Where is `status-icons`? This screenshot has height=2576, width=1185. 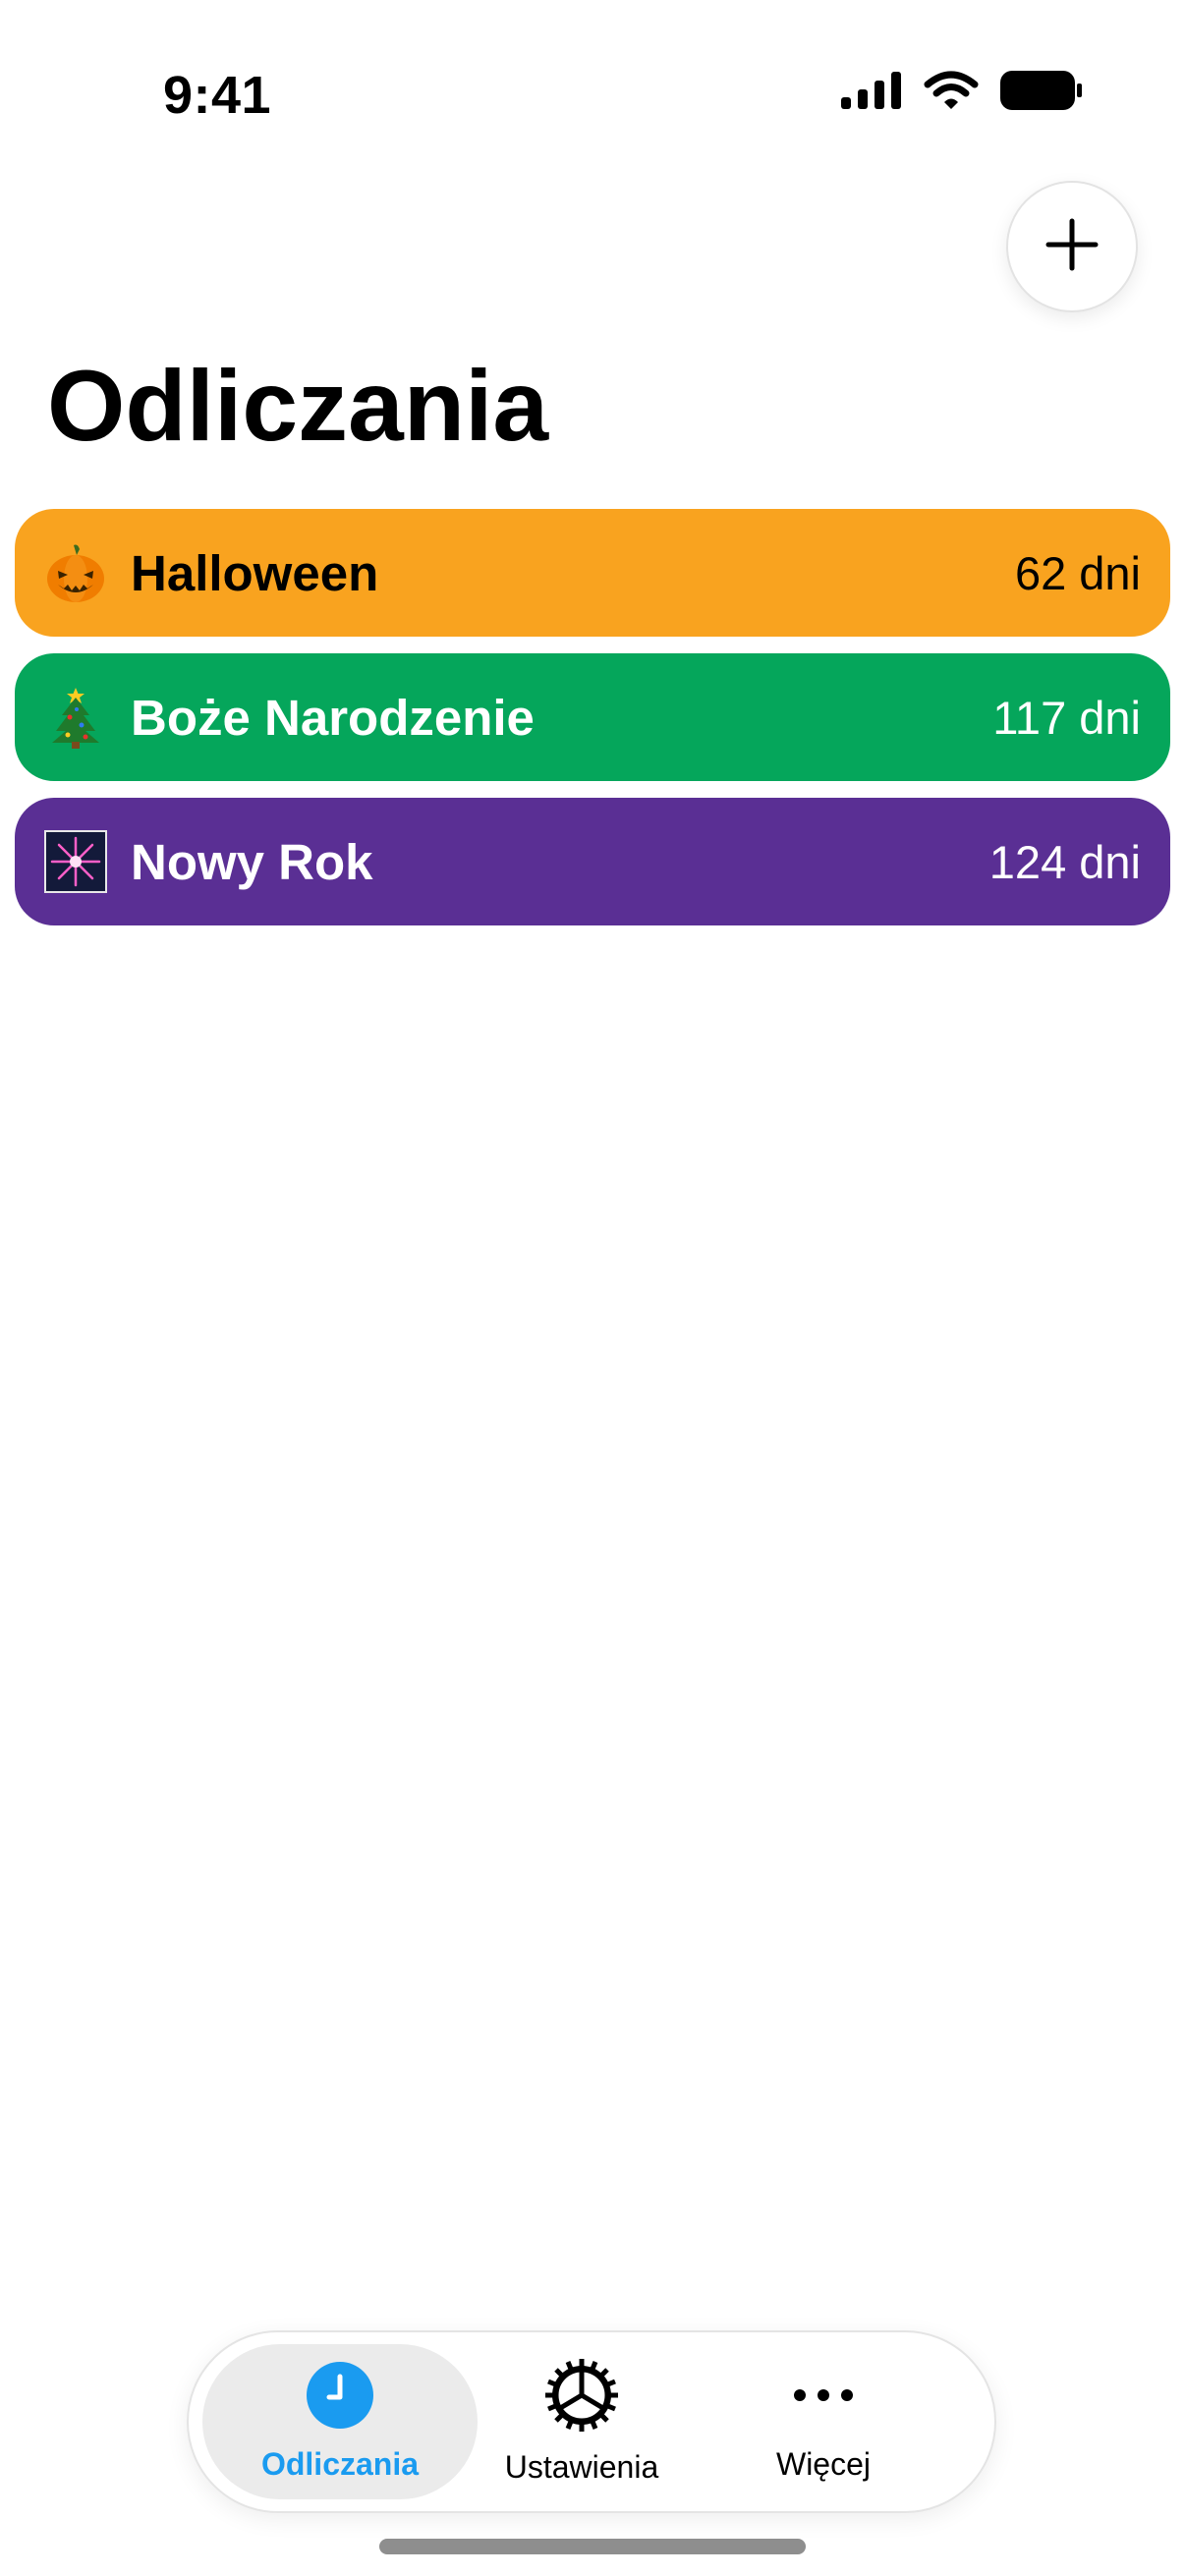 status-icons is located at coordinates (962, 93).